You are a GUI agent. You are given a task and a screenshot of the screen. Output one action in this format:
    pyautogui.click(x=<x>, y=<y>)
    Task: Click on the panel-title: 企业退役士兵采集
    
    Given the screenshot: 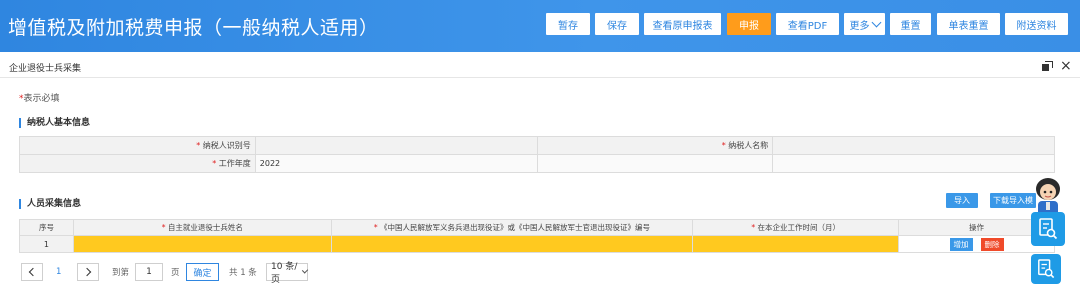 What is the action you would take?
    pyautogui.click(x=45, y=69)
    